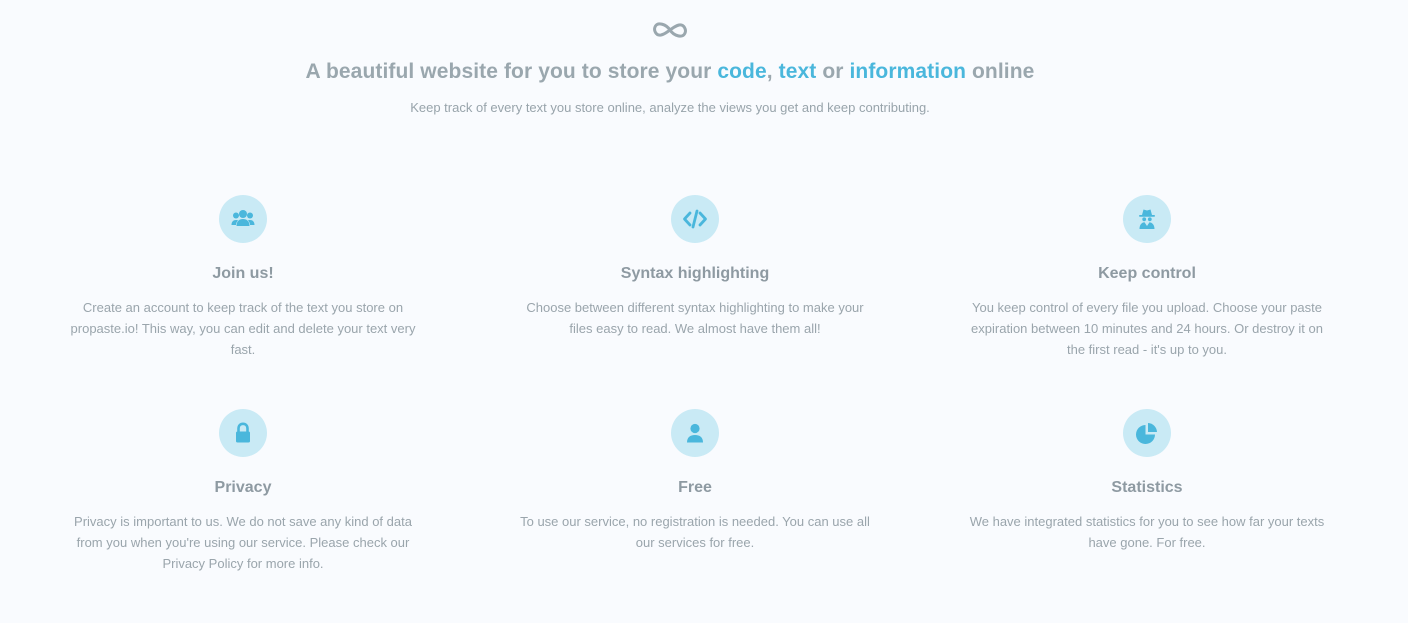  I want to click on infinity-icon, so click(670, 30).